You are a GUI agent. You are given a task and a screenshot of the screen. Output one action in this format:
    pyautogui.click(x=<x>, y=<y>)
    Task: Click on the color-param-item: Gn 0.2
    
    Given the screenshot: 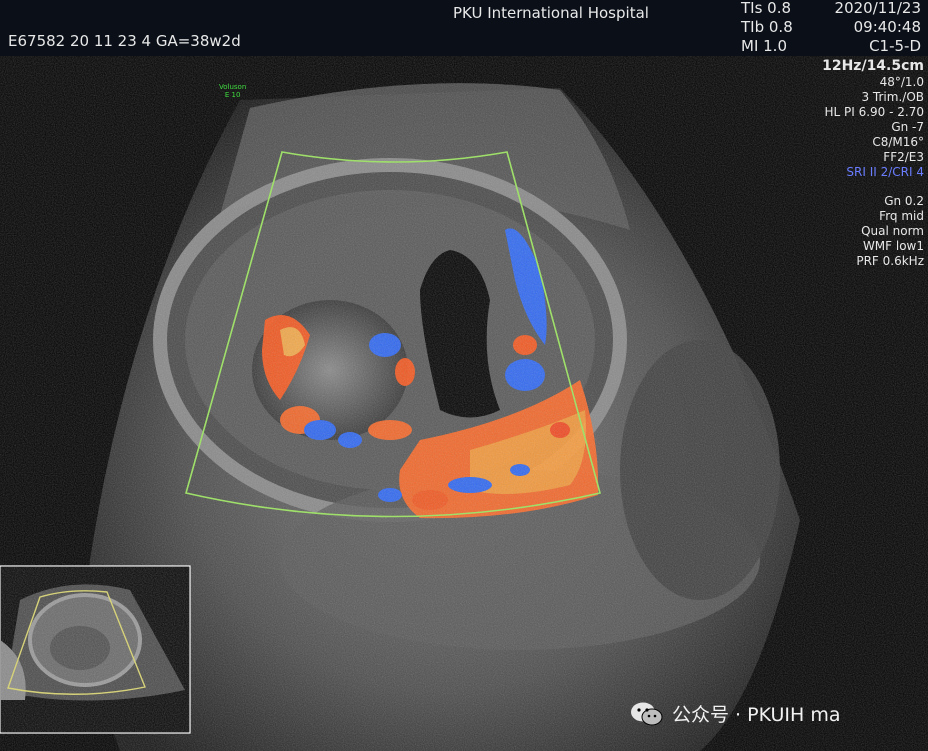 What is the action you would take?
    pyautogui.click(x=904, y=201)
    